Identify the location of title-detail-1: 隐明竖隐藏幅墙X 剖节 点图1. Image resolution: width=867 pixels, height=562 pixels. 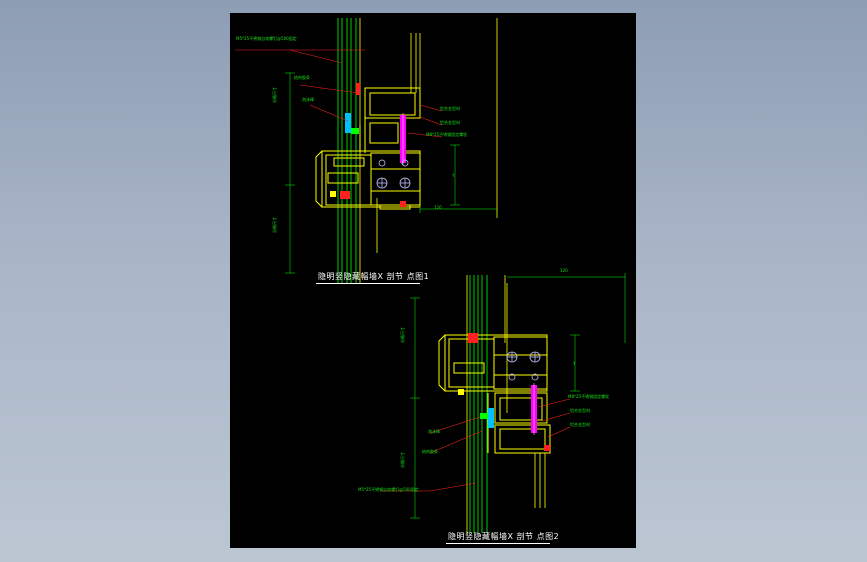
(374, 276).